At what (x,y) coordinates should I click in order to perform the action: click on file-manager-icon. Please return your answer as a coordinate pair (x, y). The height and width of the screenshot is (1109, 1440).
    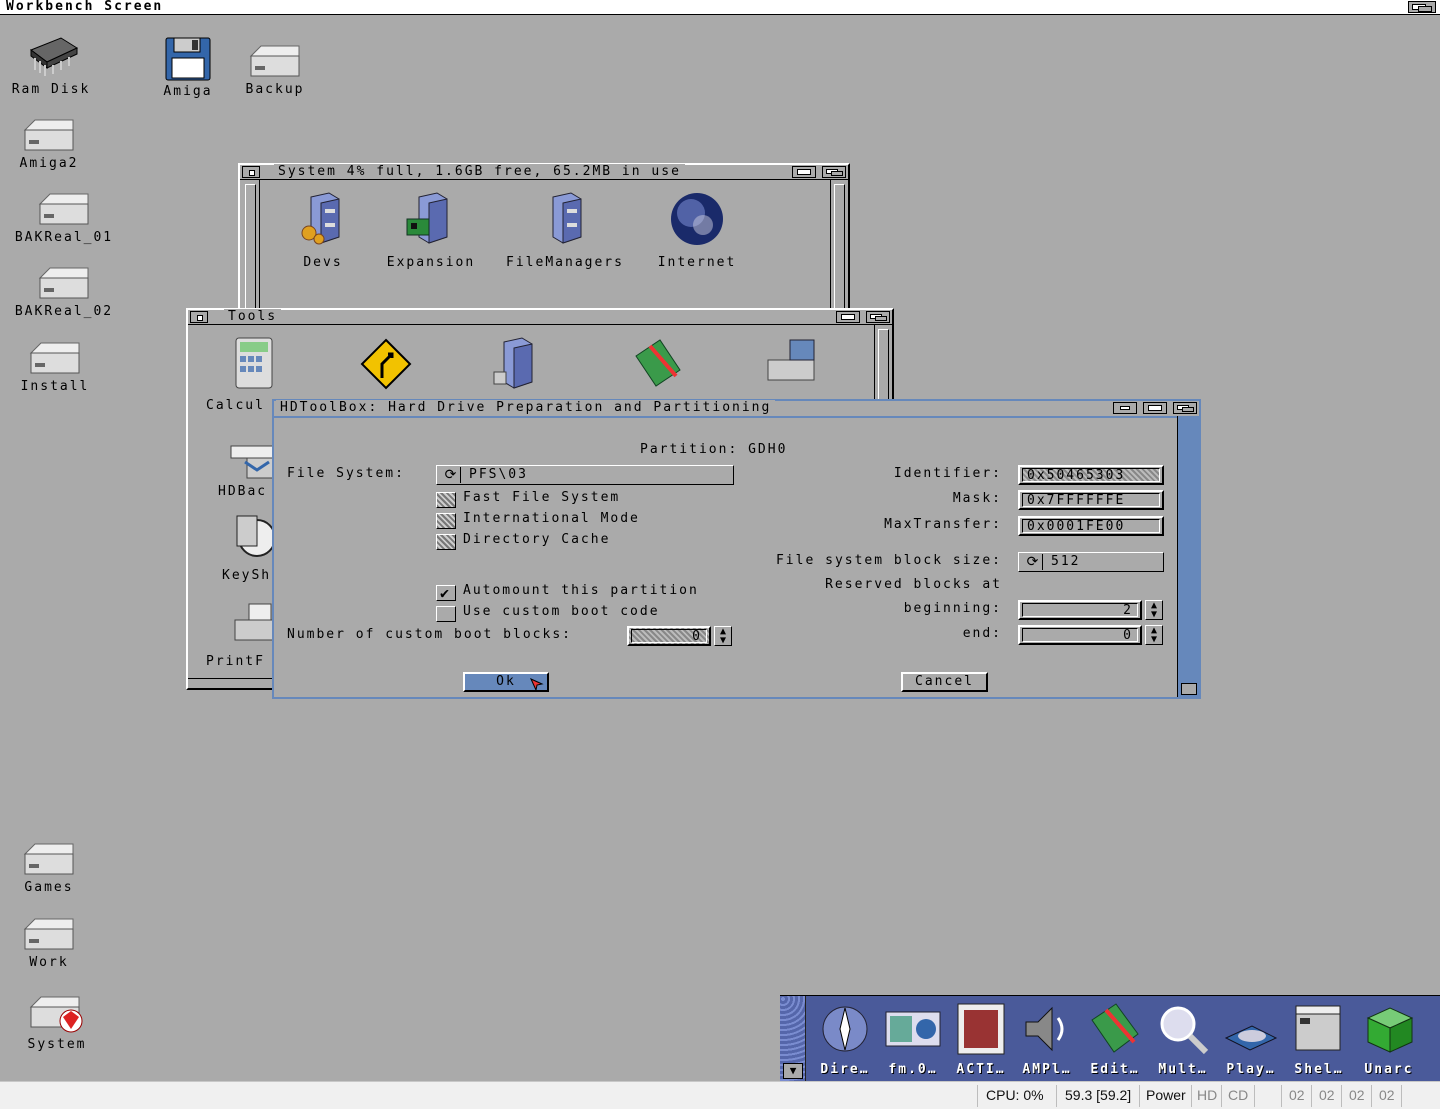
    Looking at the image, I should click on (913, 1029).